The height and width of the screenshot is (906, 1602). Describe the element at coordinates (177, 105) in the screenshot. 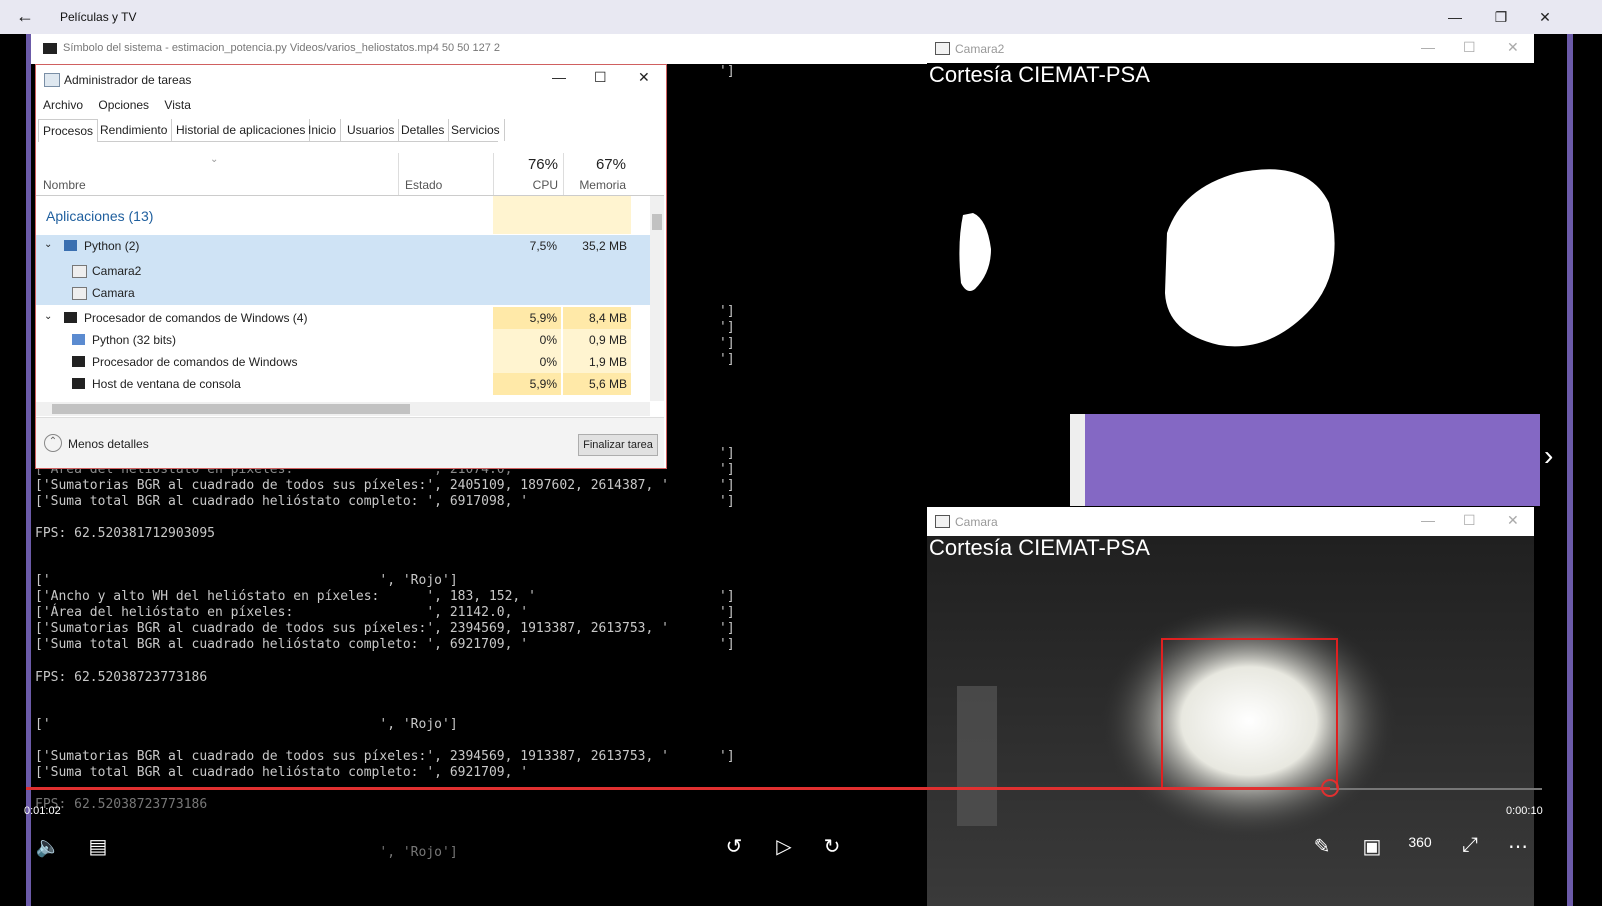

I see `menu-vista: Vista` at that location.